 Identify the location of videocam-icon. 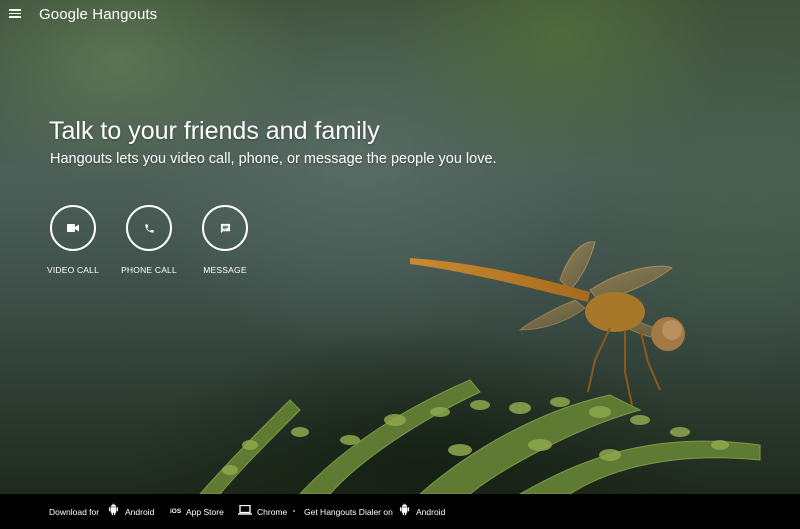
(73, 228).